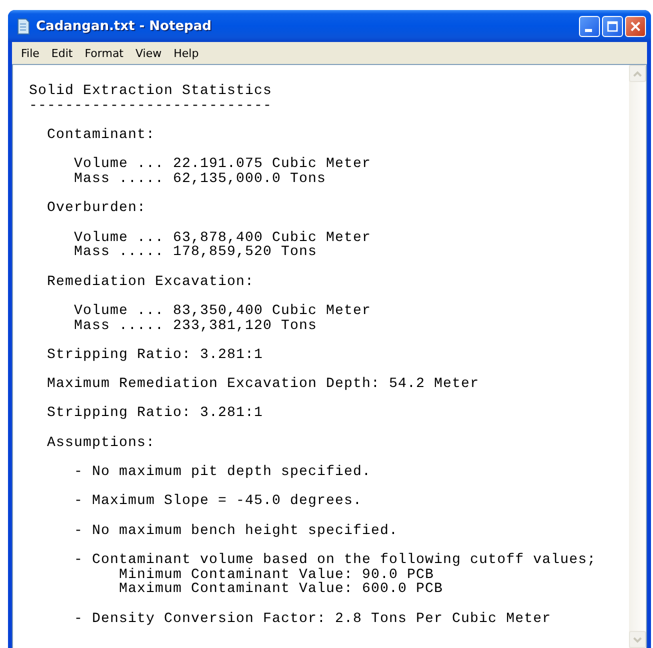  I want to click on section-label: Assumptions:, so click(101, 443).